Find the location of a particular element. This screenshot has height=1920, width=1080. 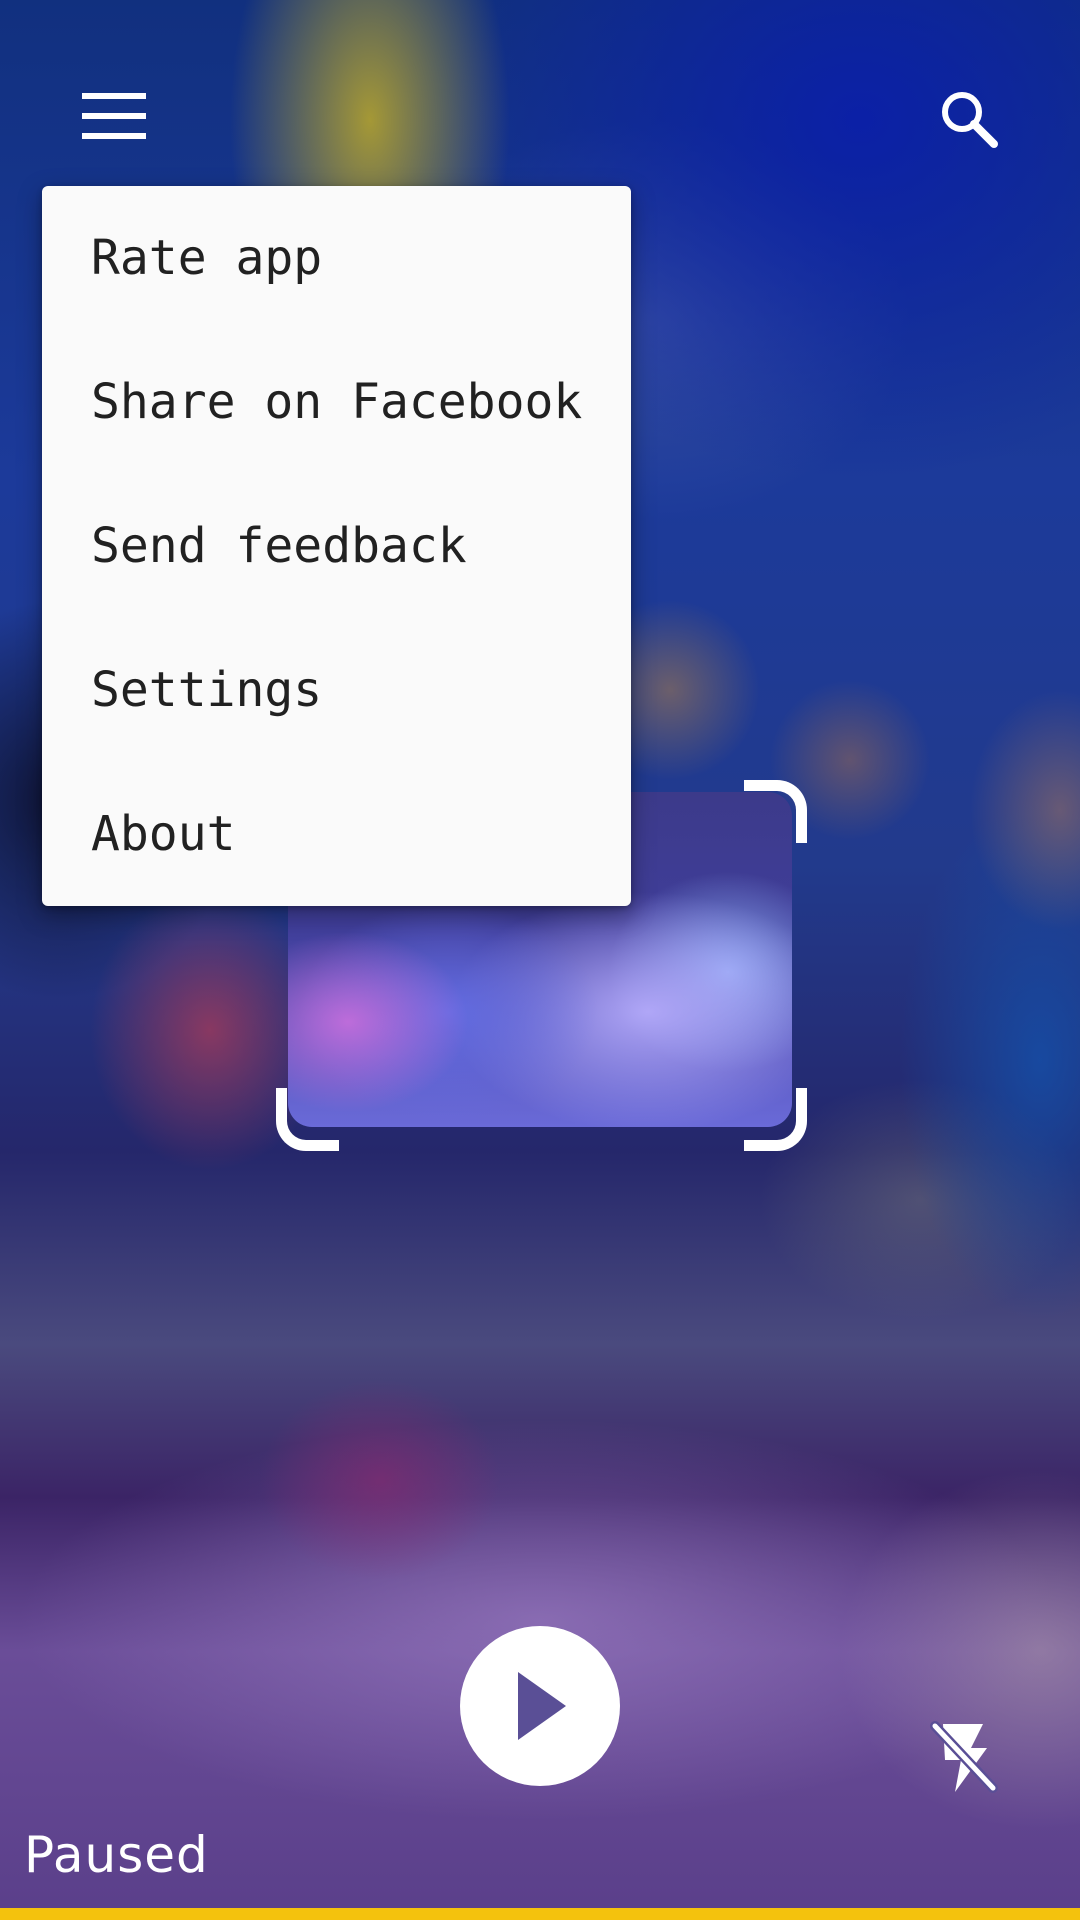

scan-frame-corner-bottom-left is located at coordinates (307, 1119).